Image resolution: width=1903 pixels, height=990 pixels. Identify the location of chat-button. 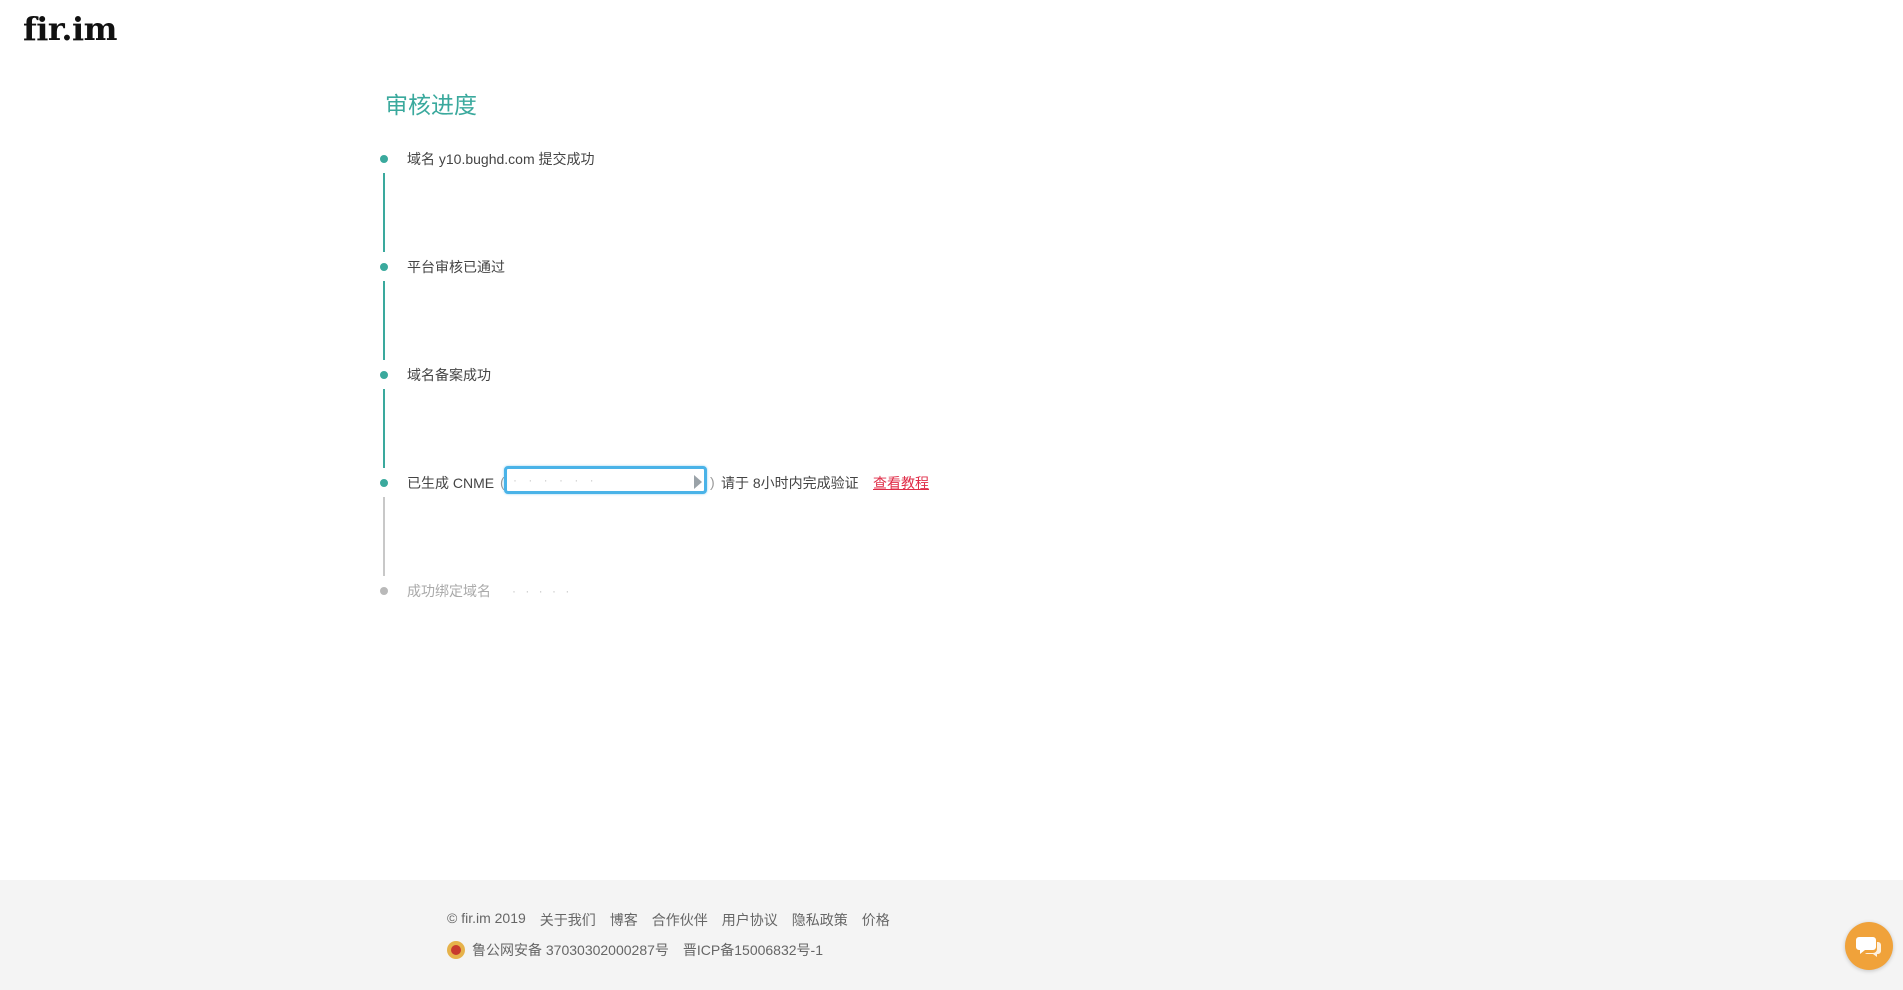
(1869, 946).